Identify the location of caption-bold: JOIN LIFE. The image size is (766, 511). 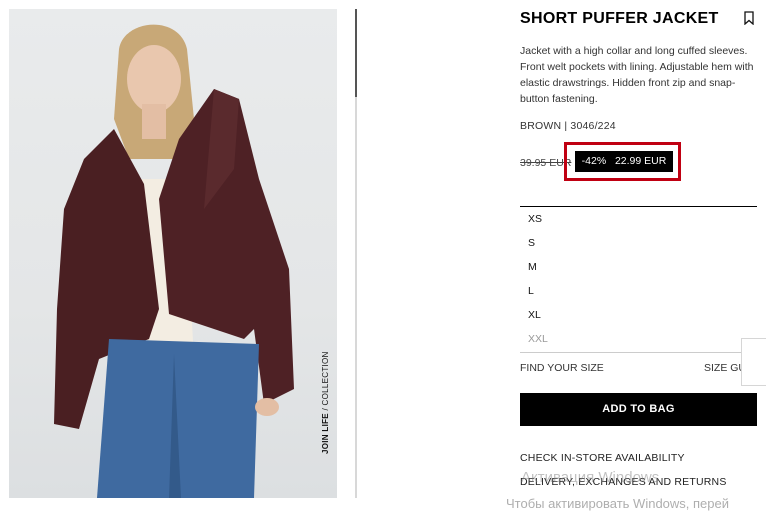
(325, 433).